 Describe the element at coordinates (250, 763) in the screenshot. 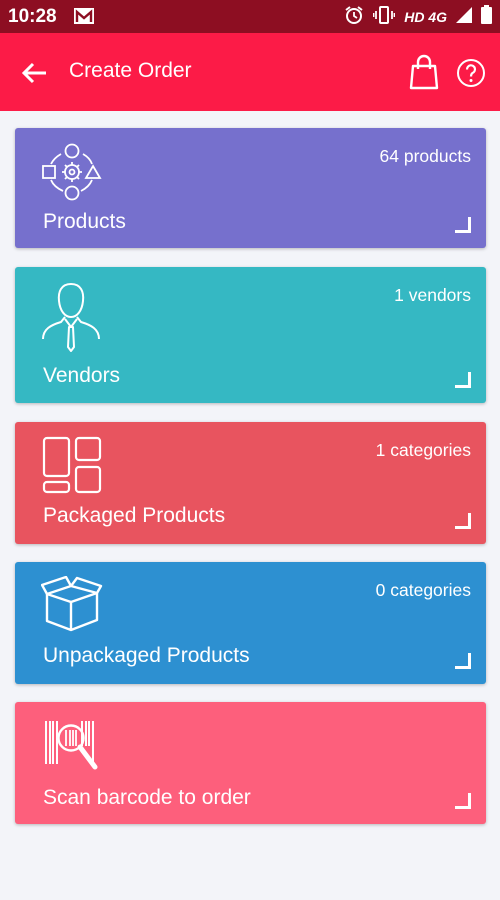

I see `scan-barcode-card: Scan barcode to order` at that location.